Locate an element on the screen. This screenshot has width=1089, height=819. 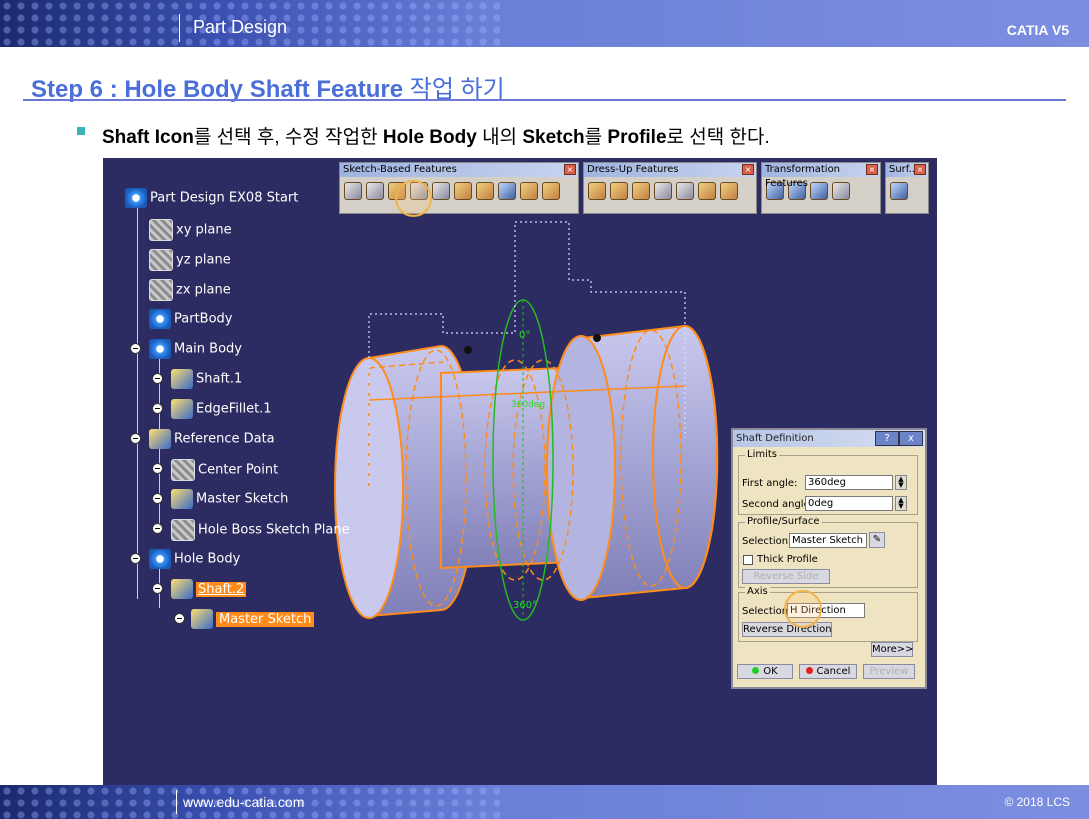
ok-icon is located at coordinates (756, 670).